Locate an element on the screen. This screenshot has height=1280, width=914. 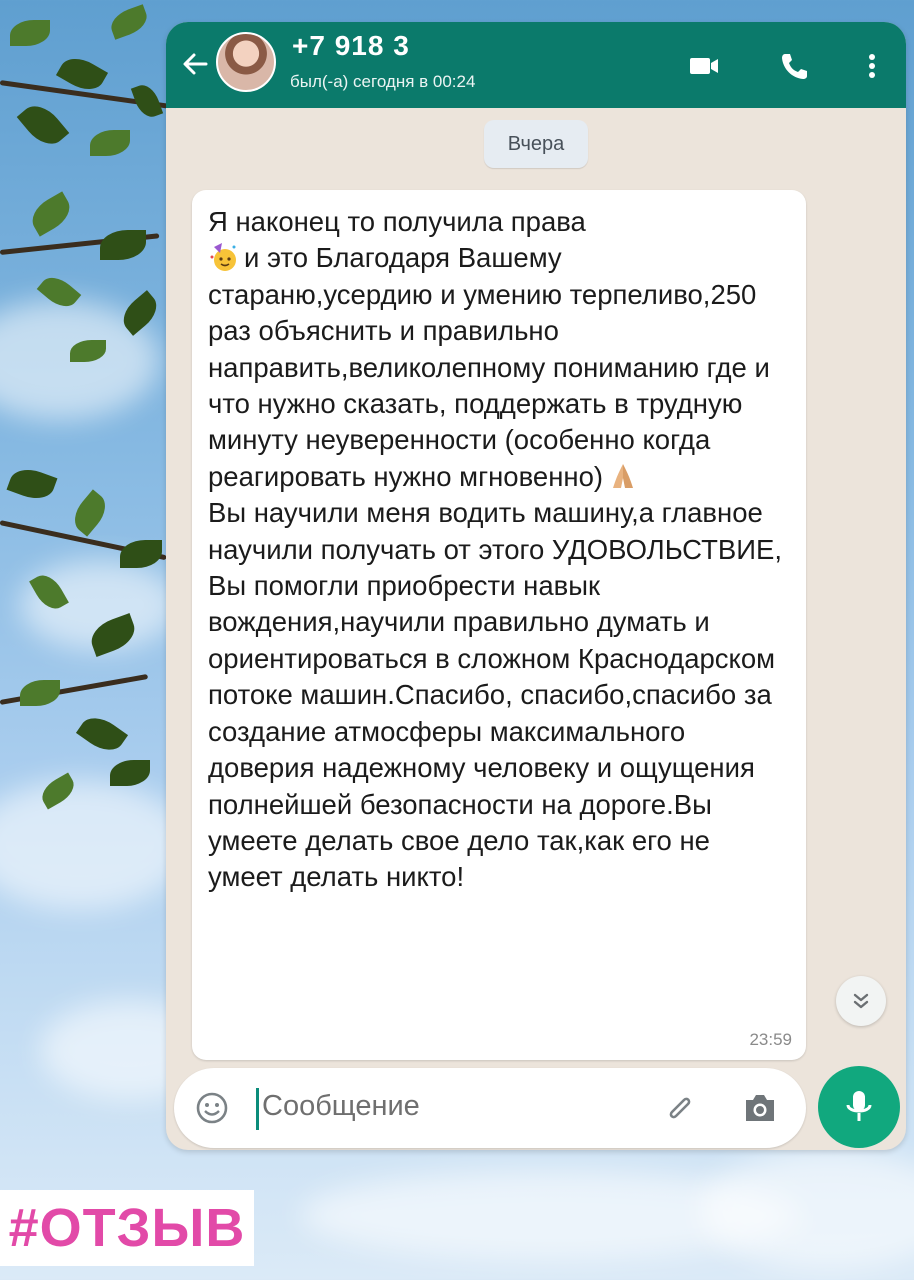
contact-name: +7 918 3 is located at coordinates (351, 46).